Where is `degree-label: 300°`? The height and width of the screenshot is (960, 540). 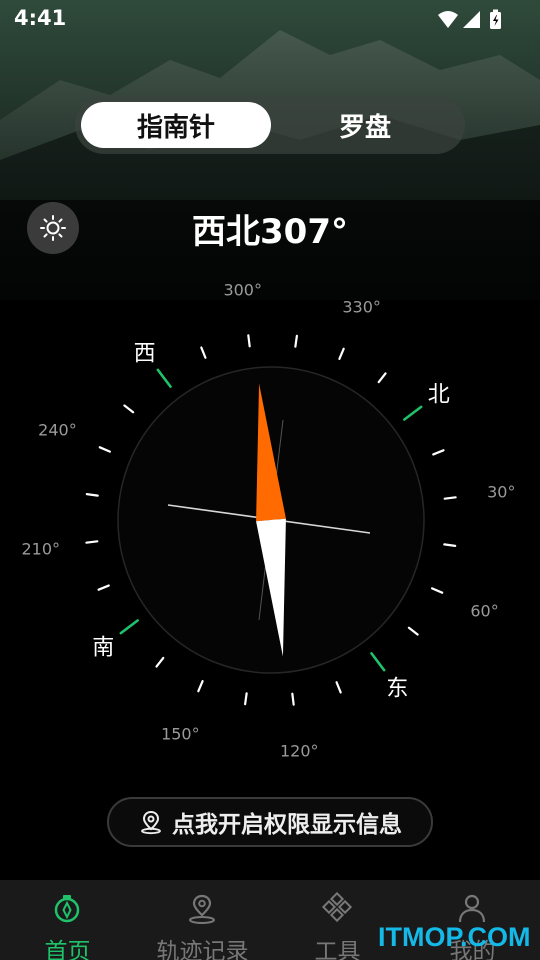
degree-label: 300° is located at coordinates (242, 290).